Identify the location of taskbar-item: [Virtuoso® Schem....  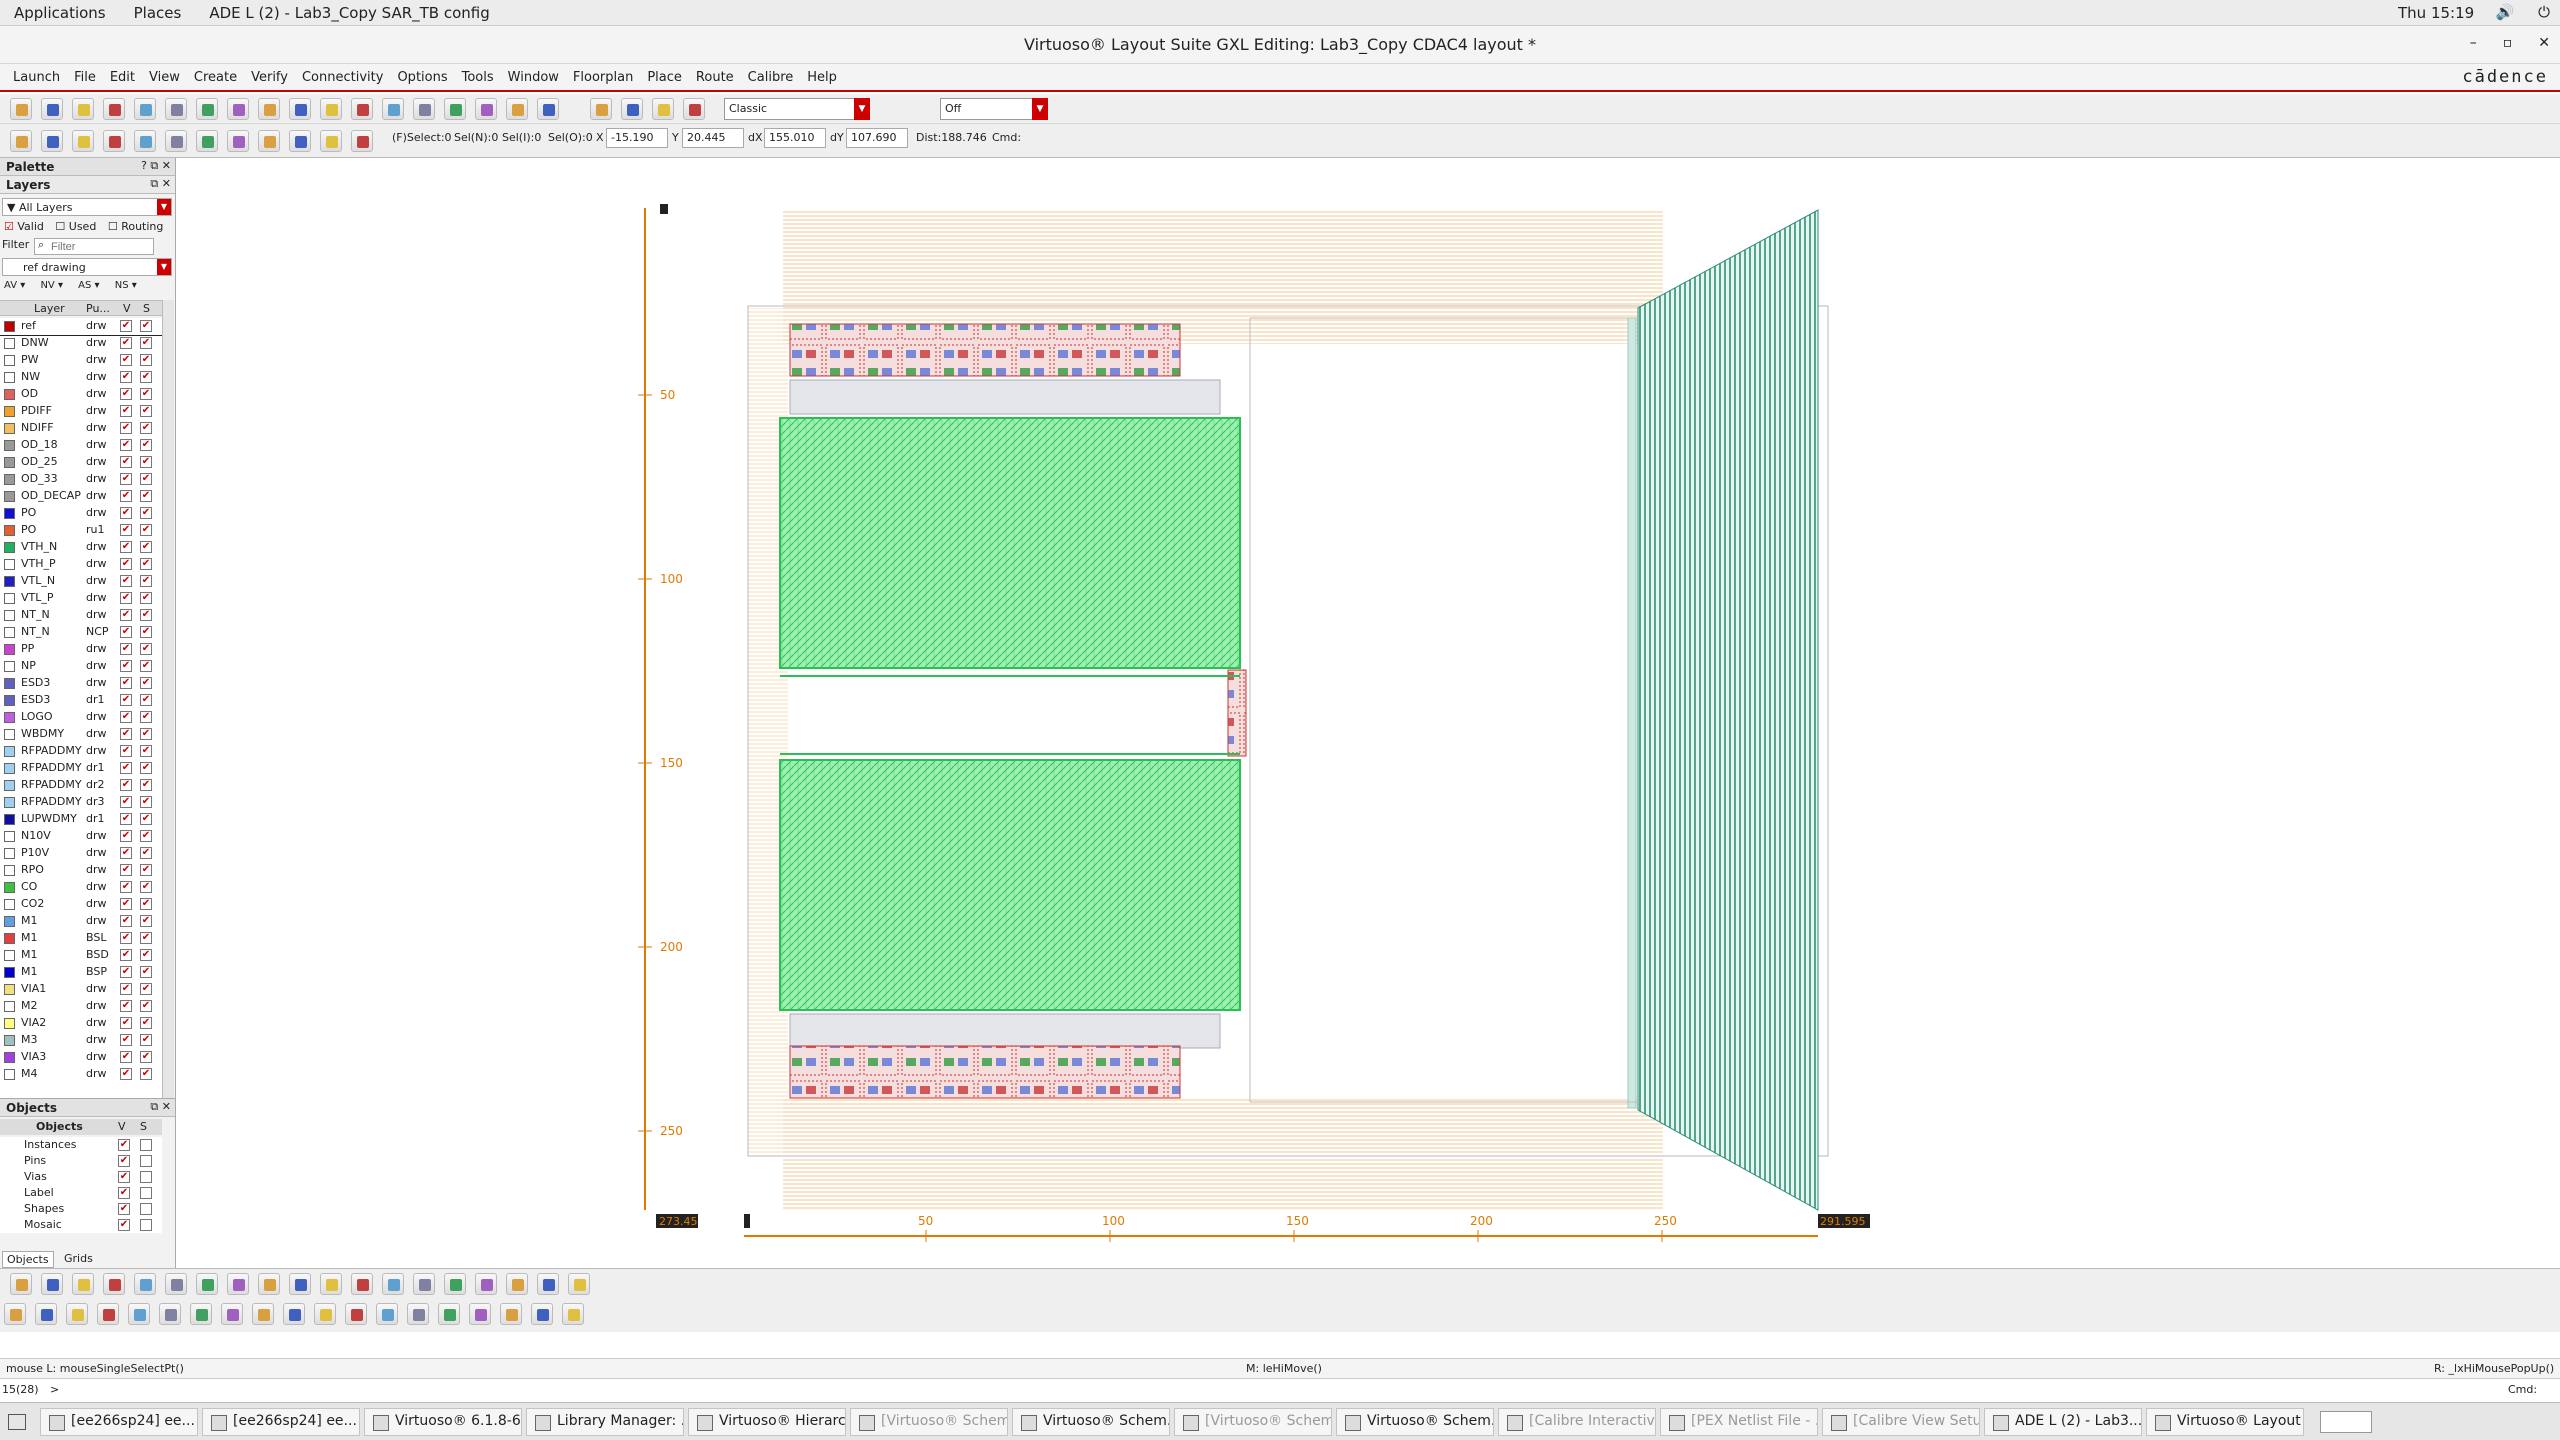
(929, 1422).